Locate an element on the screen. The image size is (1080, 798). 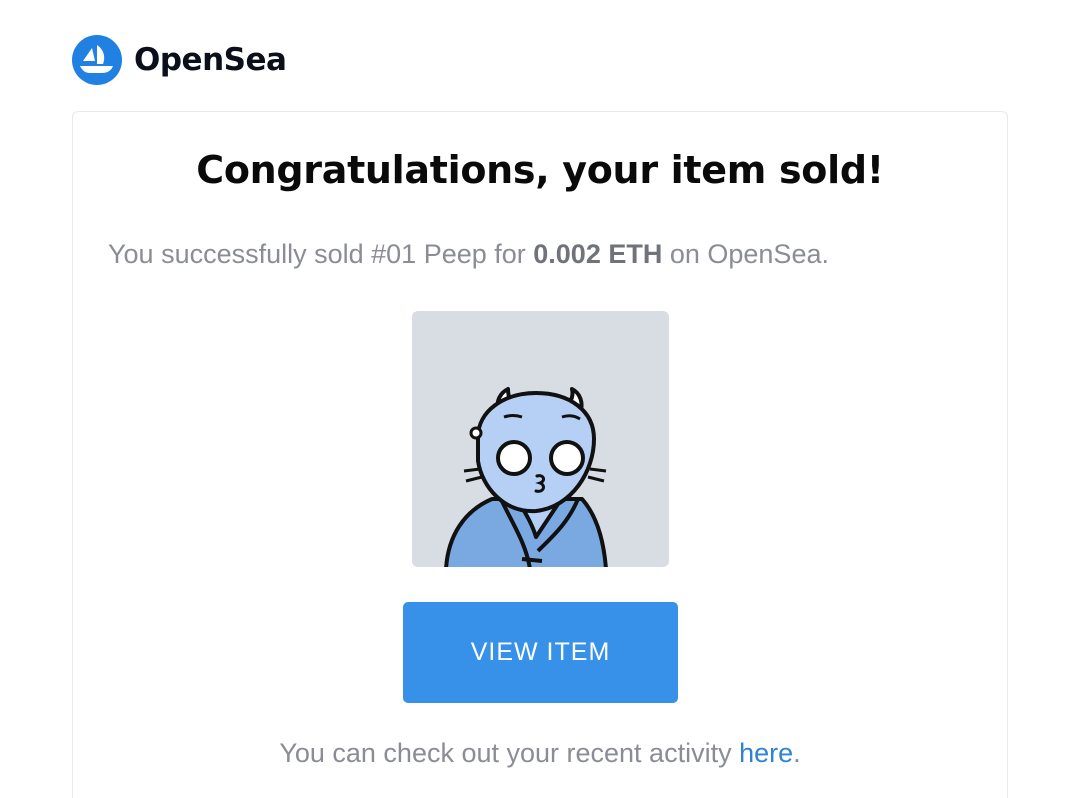
sale-message-prefix: You successfully sold #01 Peep for is located at coordinates (321, 254).